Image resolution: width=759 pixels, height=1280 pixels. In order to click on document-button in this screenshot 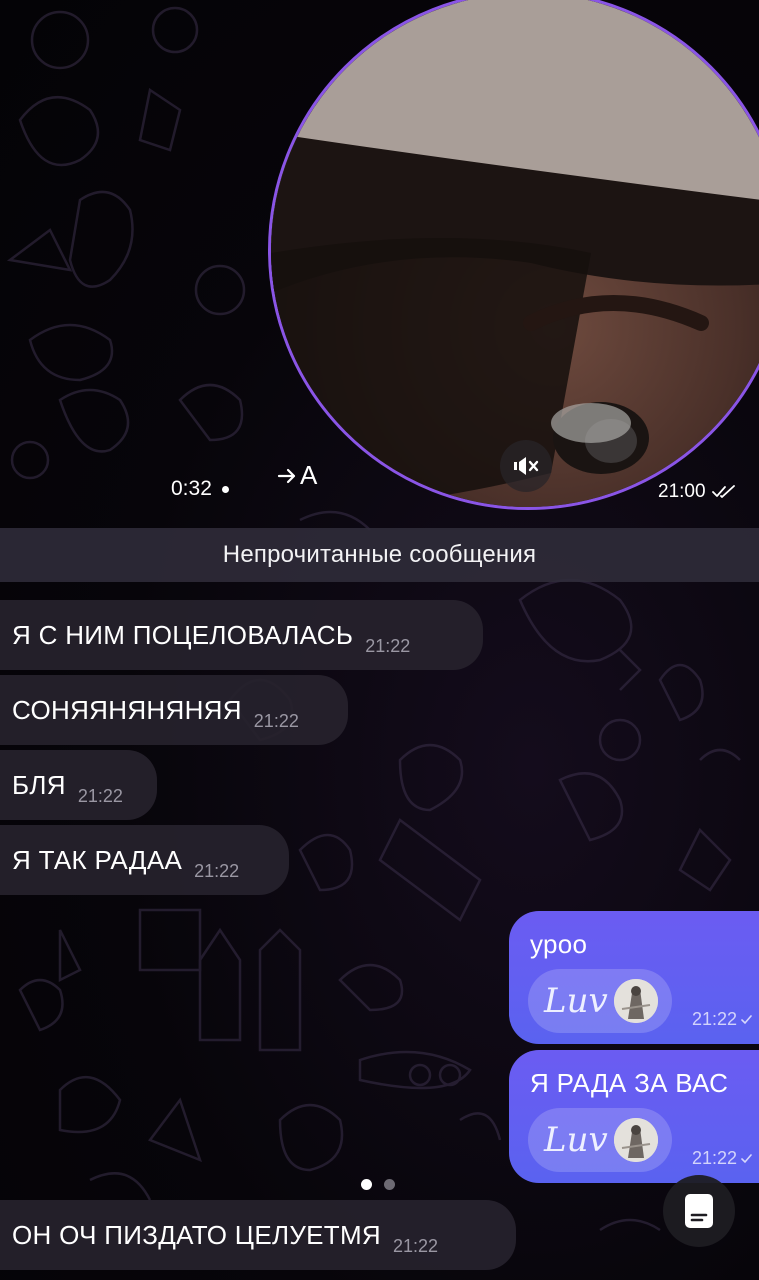, I will do `click(699, 1211)`.